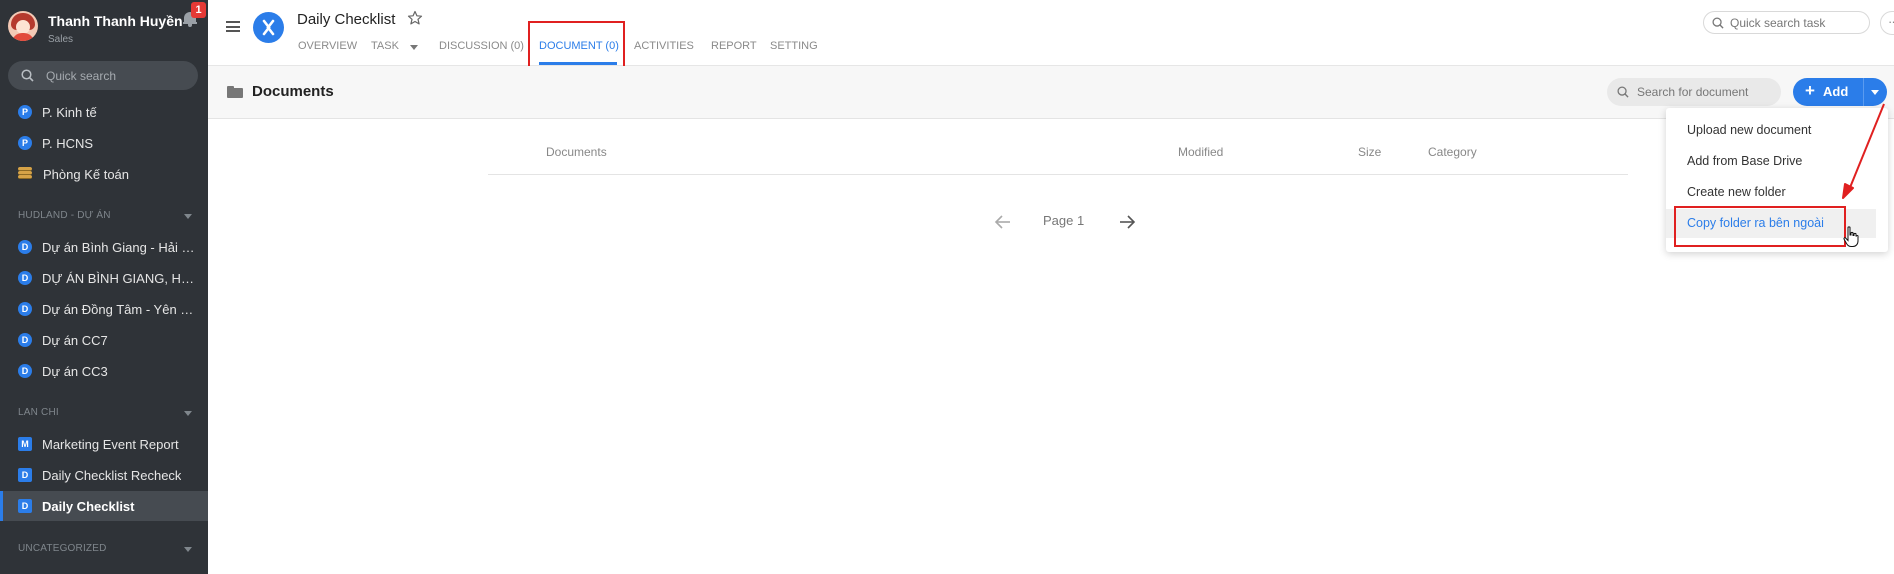 The width and height of the screenshot is (1894, 574). I want to click on section-header-uncategorized: UNCATEGORIZED, so click(108, 550).